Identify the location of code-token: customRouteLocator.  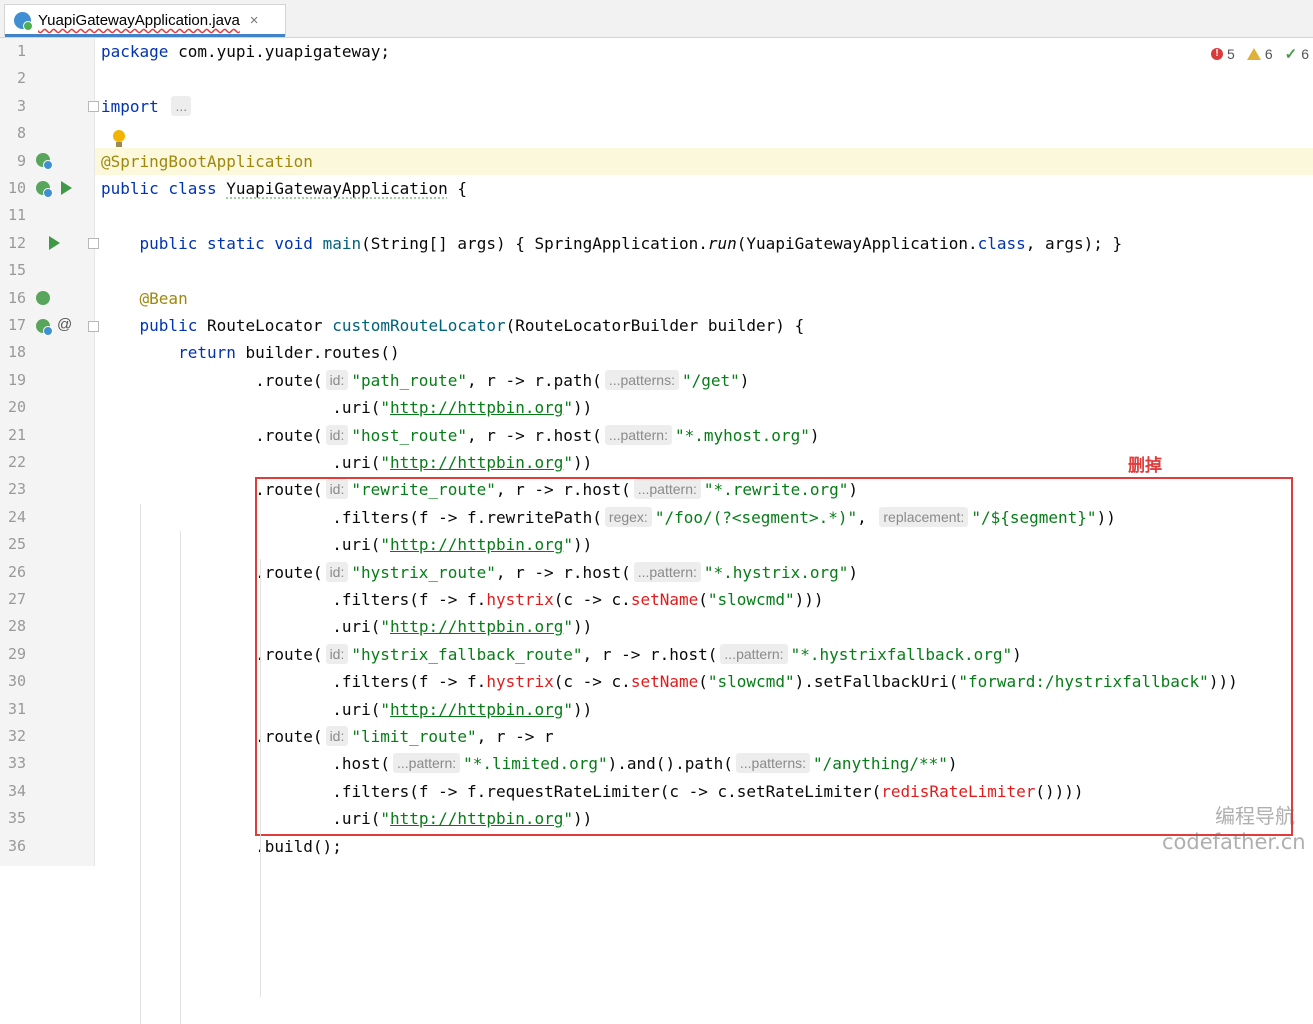
(419, 325).